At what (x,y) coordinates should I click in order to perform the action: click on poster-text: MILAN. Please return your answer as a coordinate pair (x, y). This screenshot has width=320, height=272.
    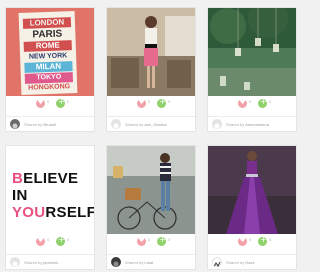
    Looking at the image, I should click on (48, 67).